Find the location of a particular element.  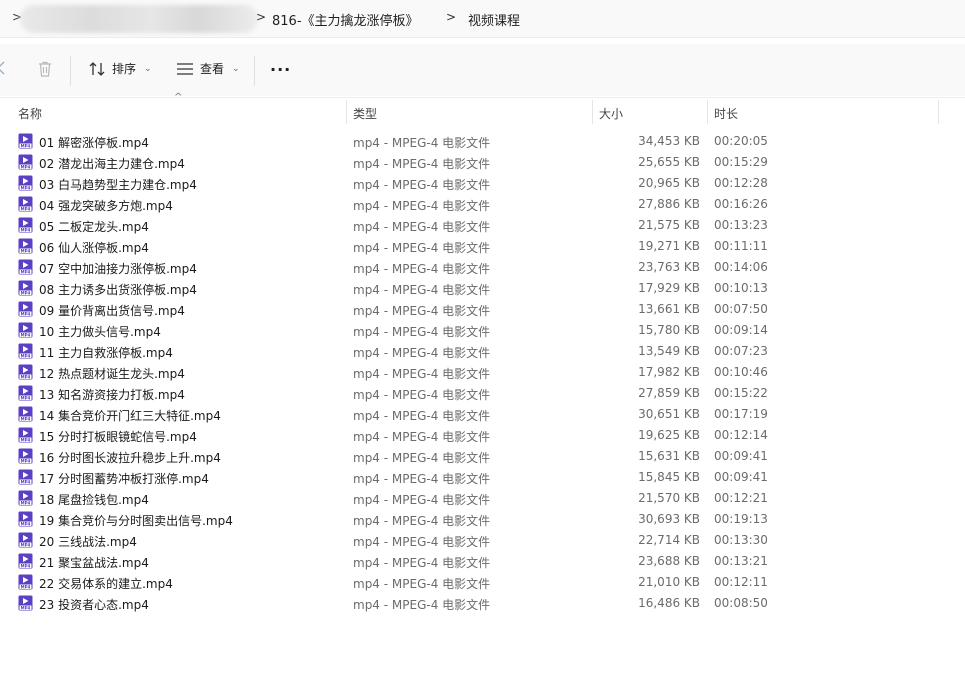

share-icon is located at coordinates (4, 68).